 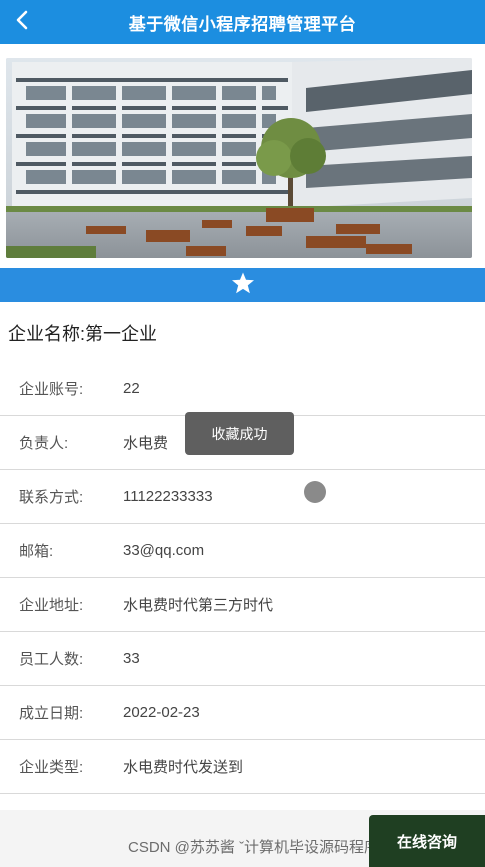 I want to click on page-title: 基于微信小程序招聘管理平台, so click(x=242, y=24).